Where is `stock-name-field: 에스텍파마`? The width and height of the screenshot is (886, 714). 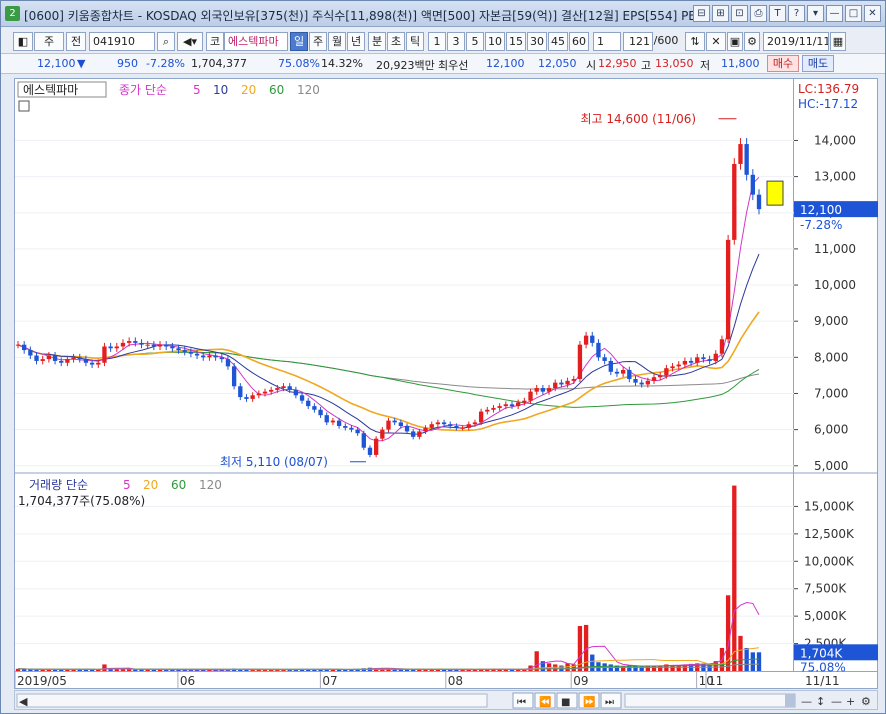 stock-name-field: 에스텍파마 is located at coordinates (256, 41).